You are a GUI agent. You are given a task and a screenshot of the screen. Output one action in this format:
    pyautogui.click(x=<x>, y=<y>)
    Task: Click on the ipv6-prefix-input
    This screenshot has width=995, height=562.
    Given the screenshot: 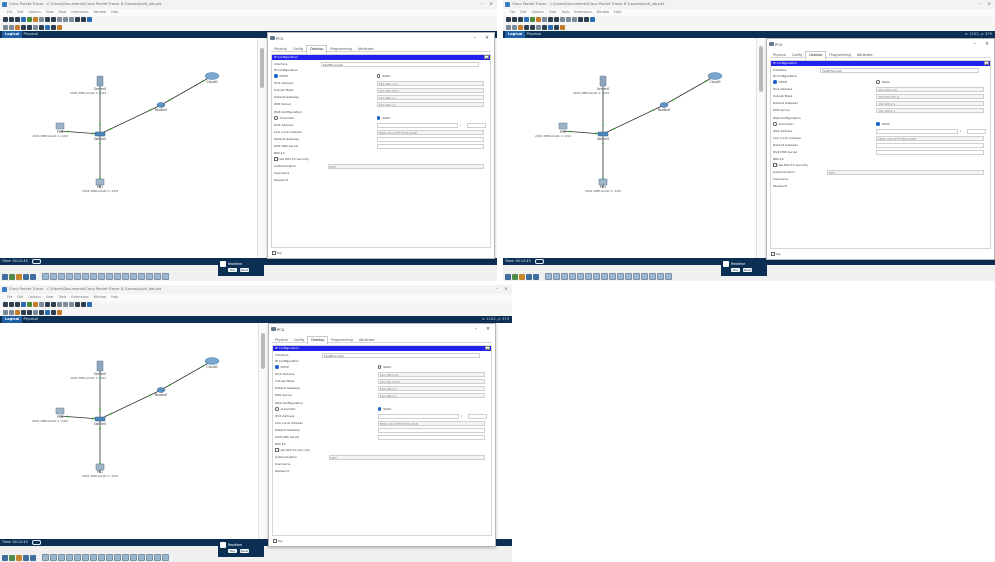 What is the action you would take?
    pyautogui.click(x=476, y=125)
    